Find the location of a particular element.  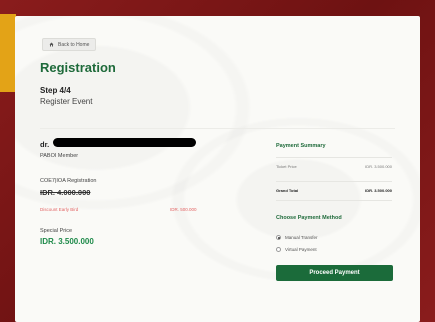

grand-total-row: Grand Total IDR. 3.500.000 is located at coordinates (334, 190).